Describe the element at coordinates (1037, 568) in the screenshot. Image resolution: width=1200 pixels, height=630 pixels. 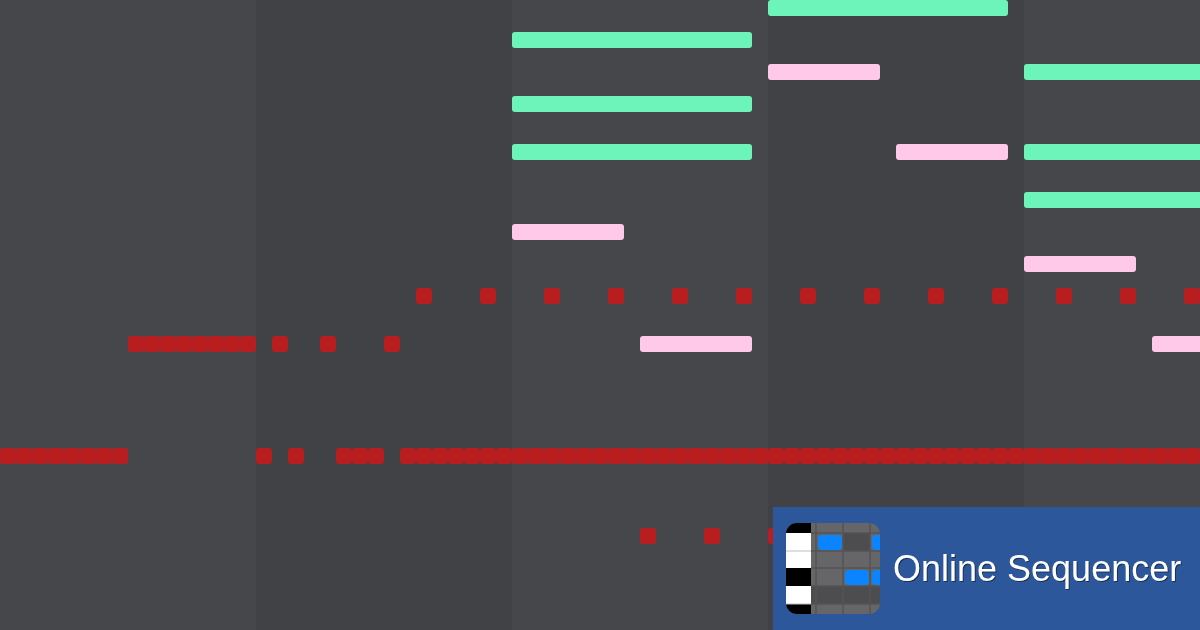
I see `site-title: Online Sequencer` at that location.